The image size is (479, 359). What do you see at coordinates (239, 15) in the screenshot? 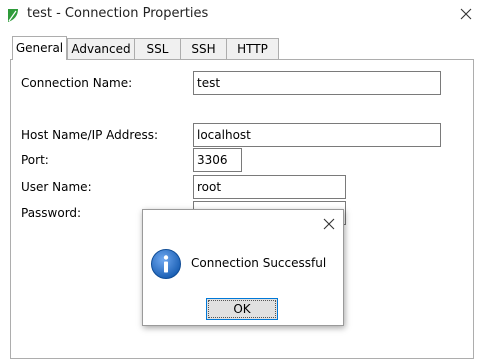
I see `title-bar: test - Connection Properties` at bounding box center [239, 15].